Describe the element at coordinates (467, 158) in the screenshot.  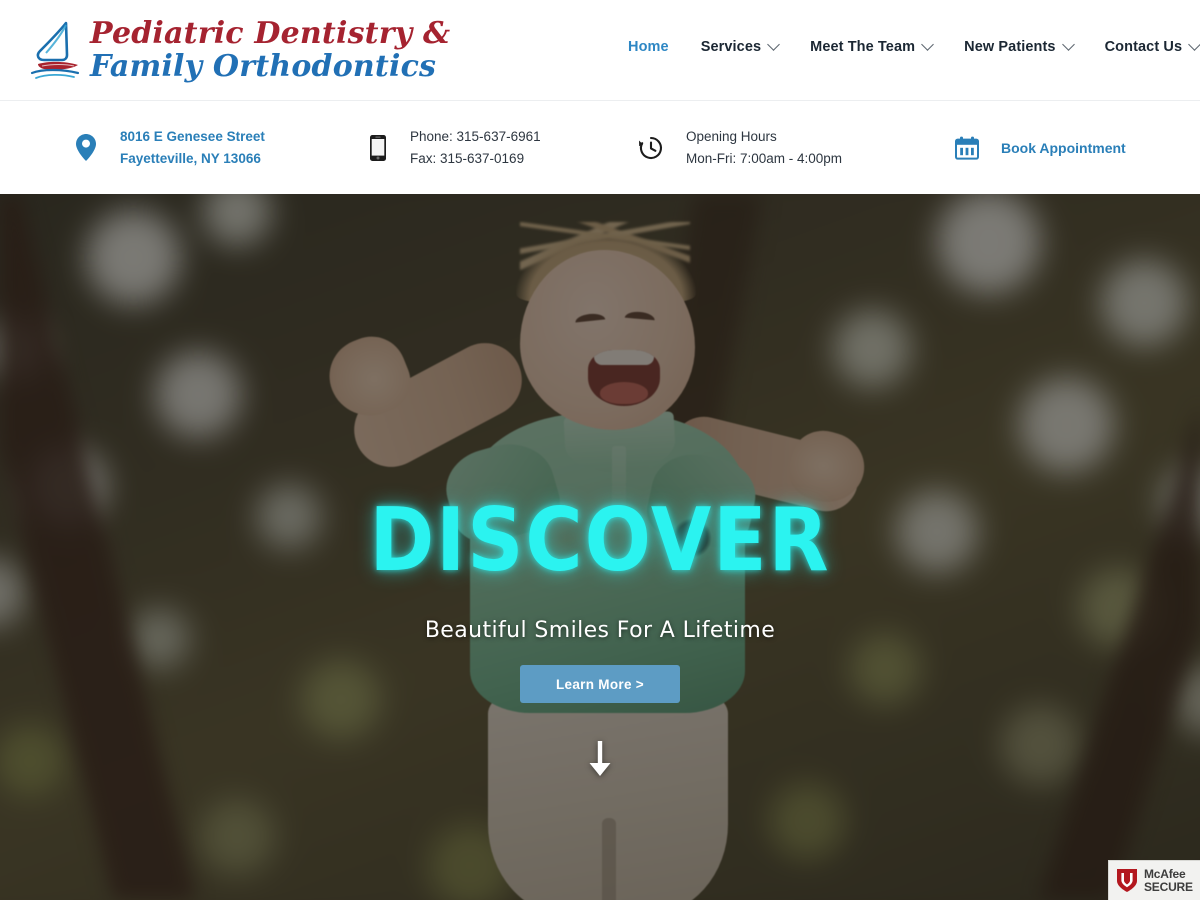
I see `fax-line: Fax: 315-637-0169` at that location.